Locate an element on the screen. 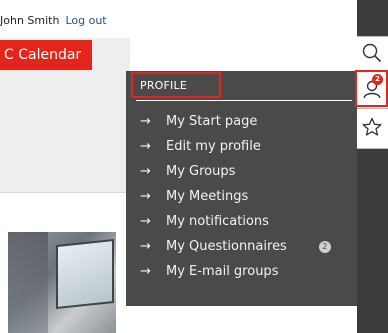 The image size is (388, 333). user-bar: John Smith Log out is located at coordinates (53, 24).